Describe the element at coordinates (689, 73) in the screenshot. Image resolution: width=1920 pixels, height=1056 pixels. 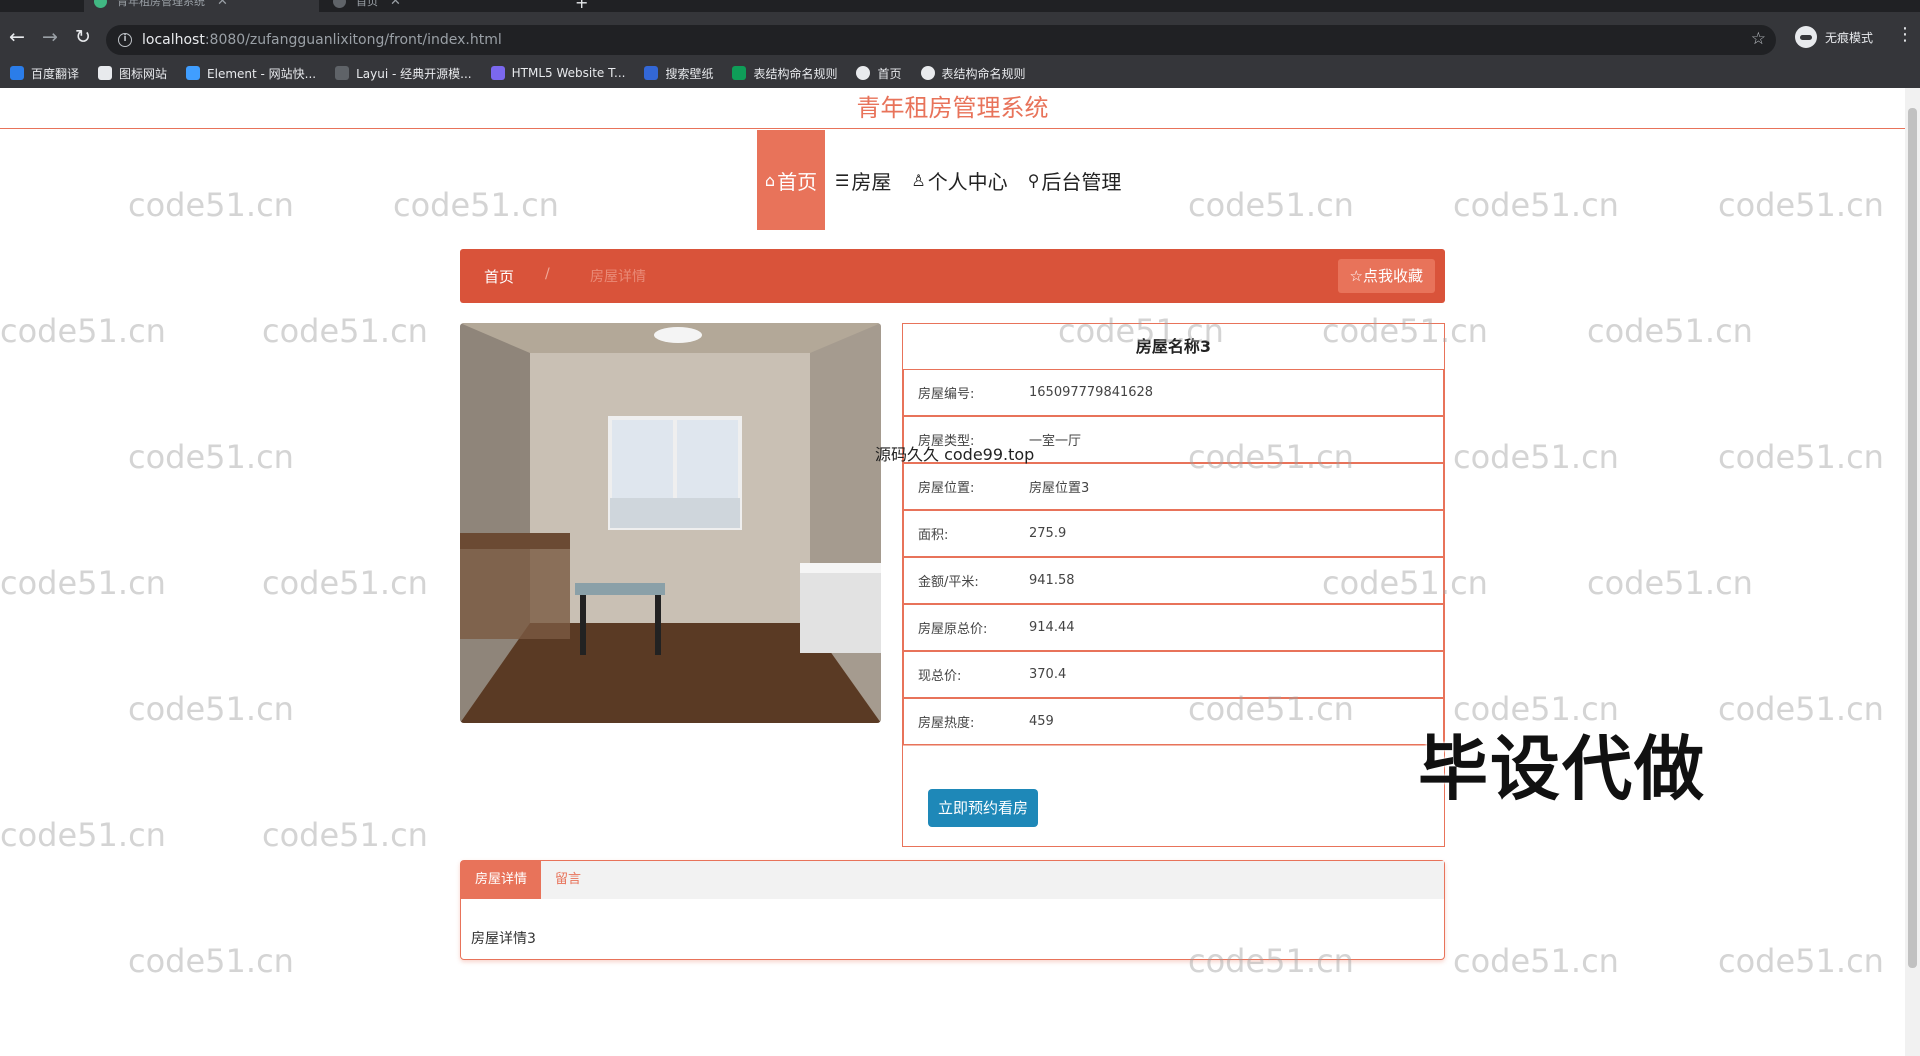
I see `bookmark-label: 搜索壁纸` at that location.